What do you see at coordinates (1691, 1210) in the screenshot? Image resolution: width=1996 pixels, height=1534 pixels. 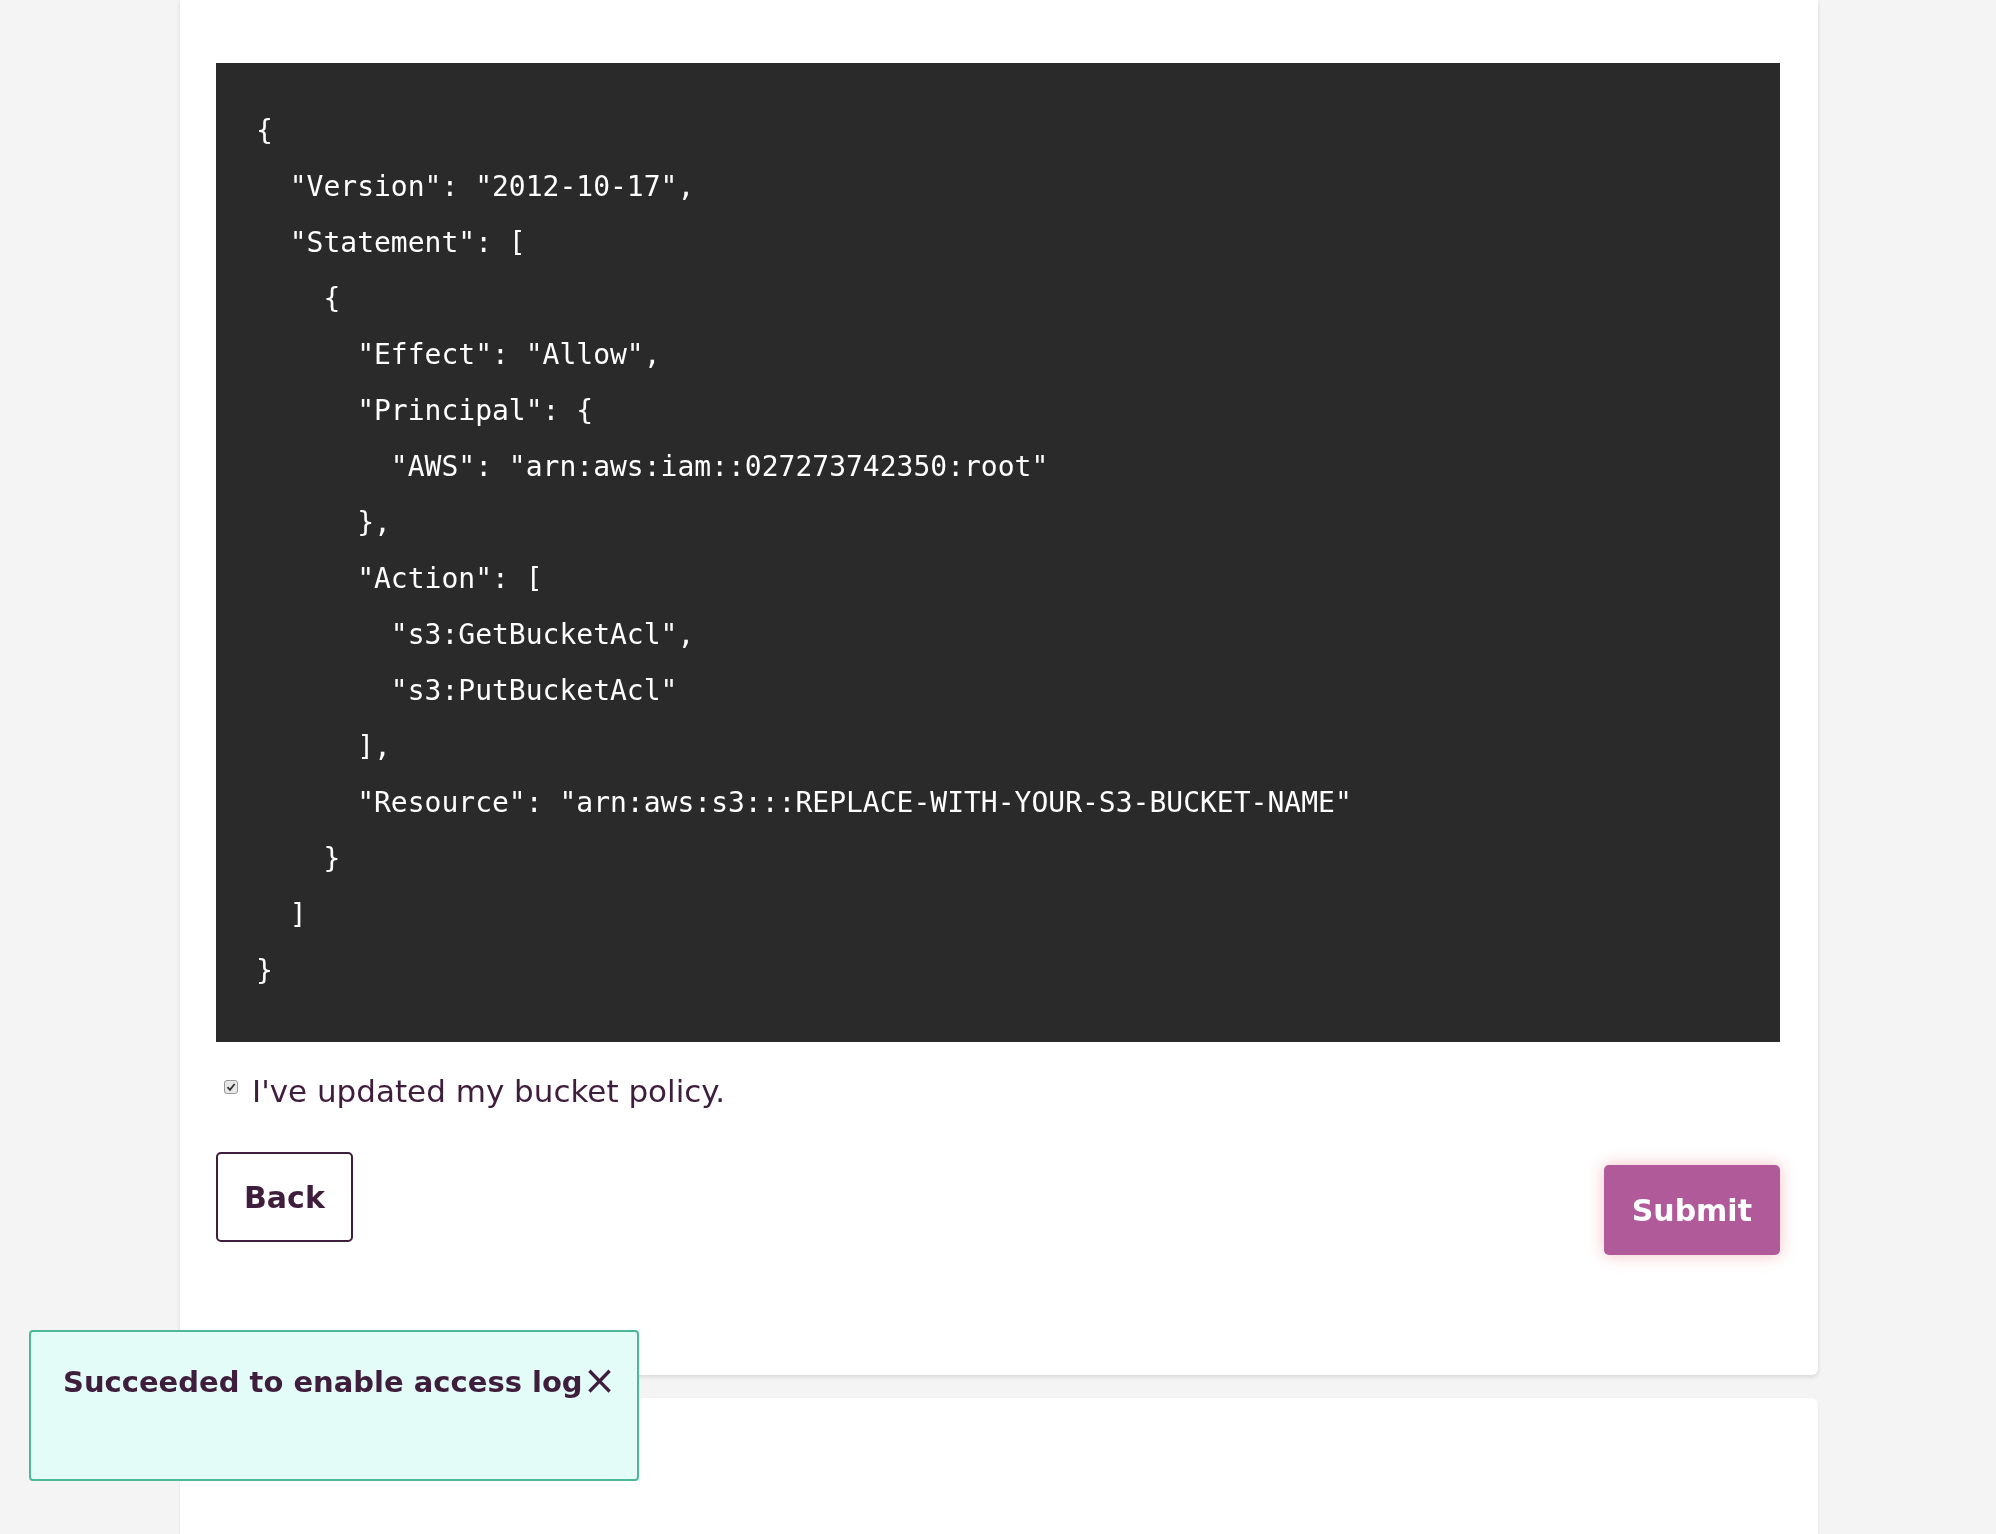 I see `submit-button: Submit` at bounding box center [1691, 1210].